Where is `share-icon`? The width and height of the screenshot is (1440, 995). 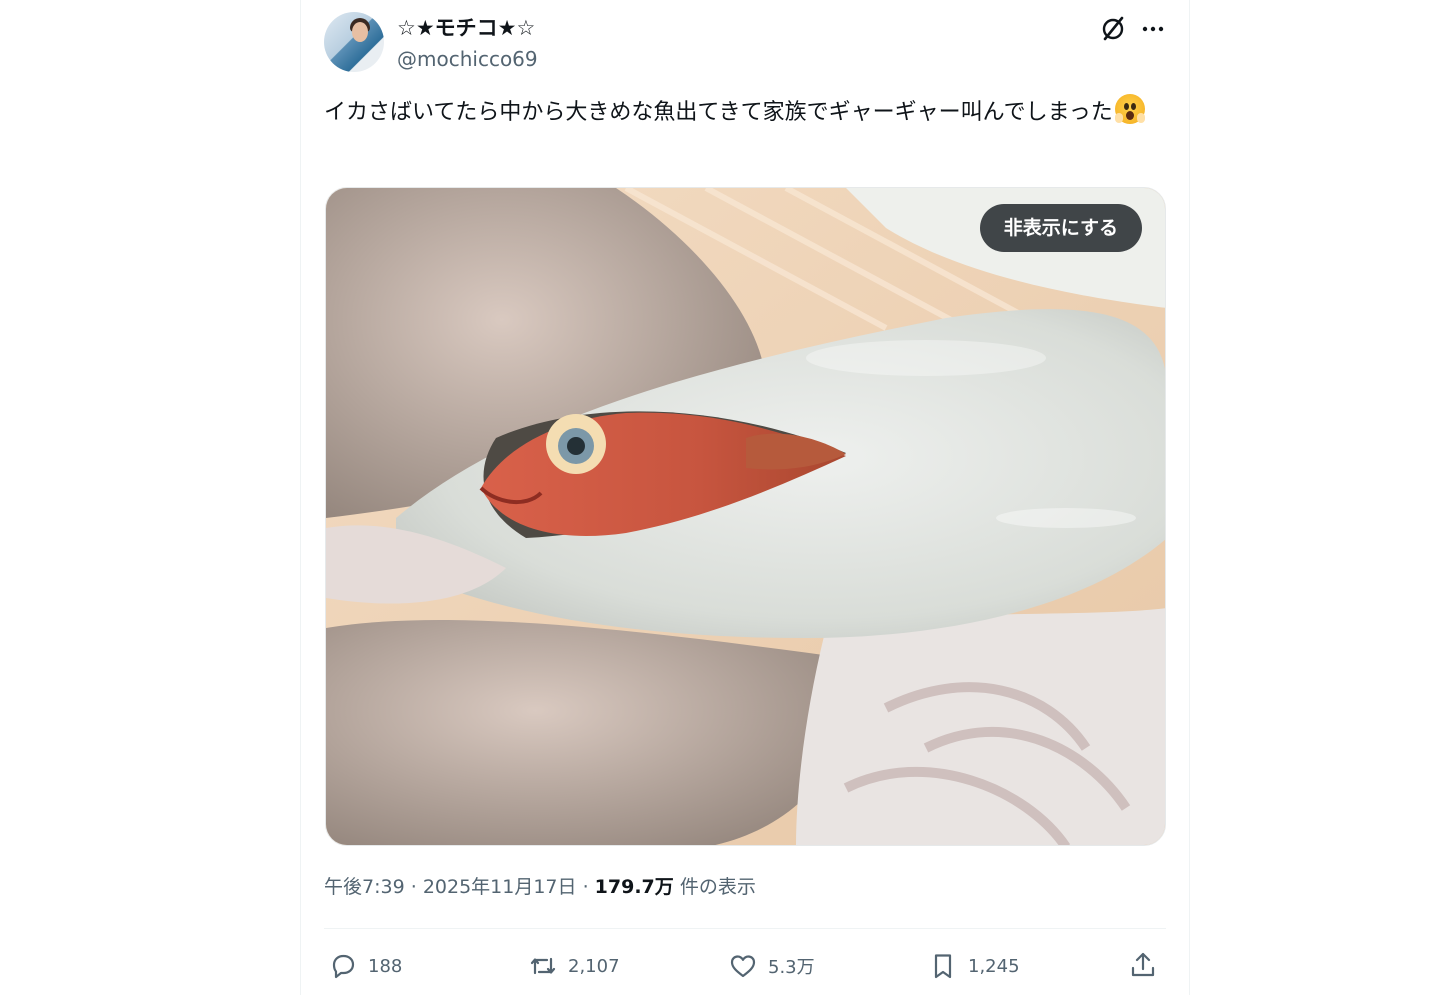
share-icon is located at coordinates (1143, 965).